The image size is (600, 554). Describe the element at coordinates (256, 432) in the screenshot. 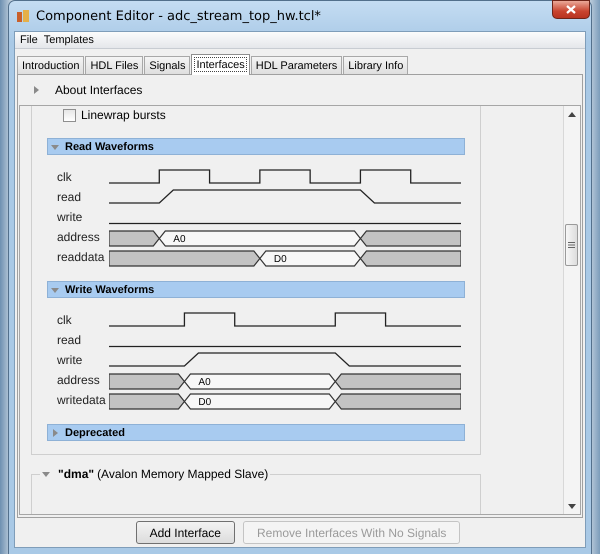

I see `section-header: Deprecated` at that location.